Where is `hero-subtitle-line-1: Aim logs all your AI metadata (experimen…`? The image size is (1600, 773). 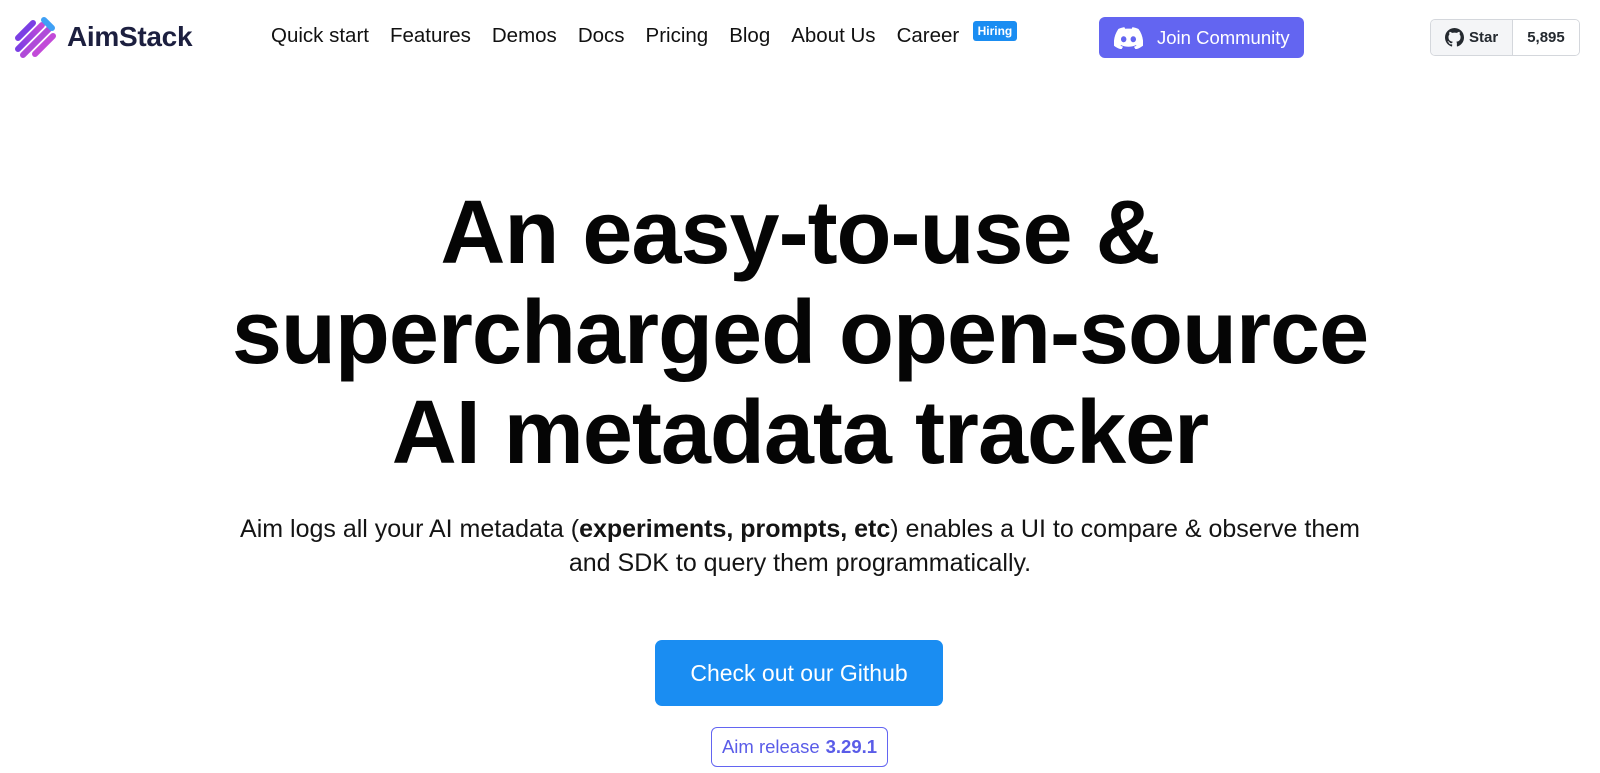 hero-subtitle-line-1: Aim logs all your AI metadata (experimen… is located at coordinates (800, 529).